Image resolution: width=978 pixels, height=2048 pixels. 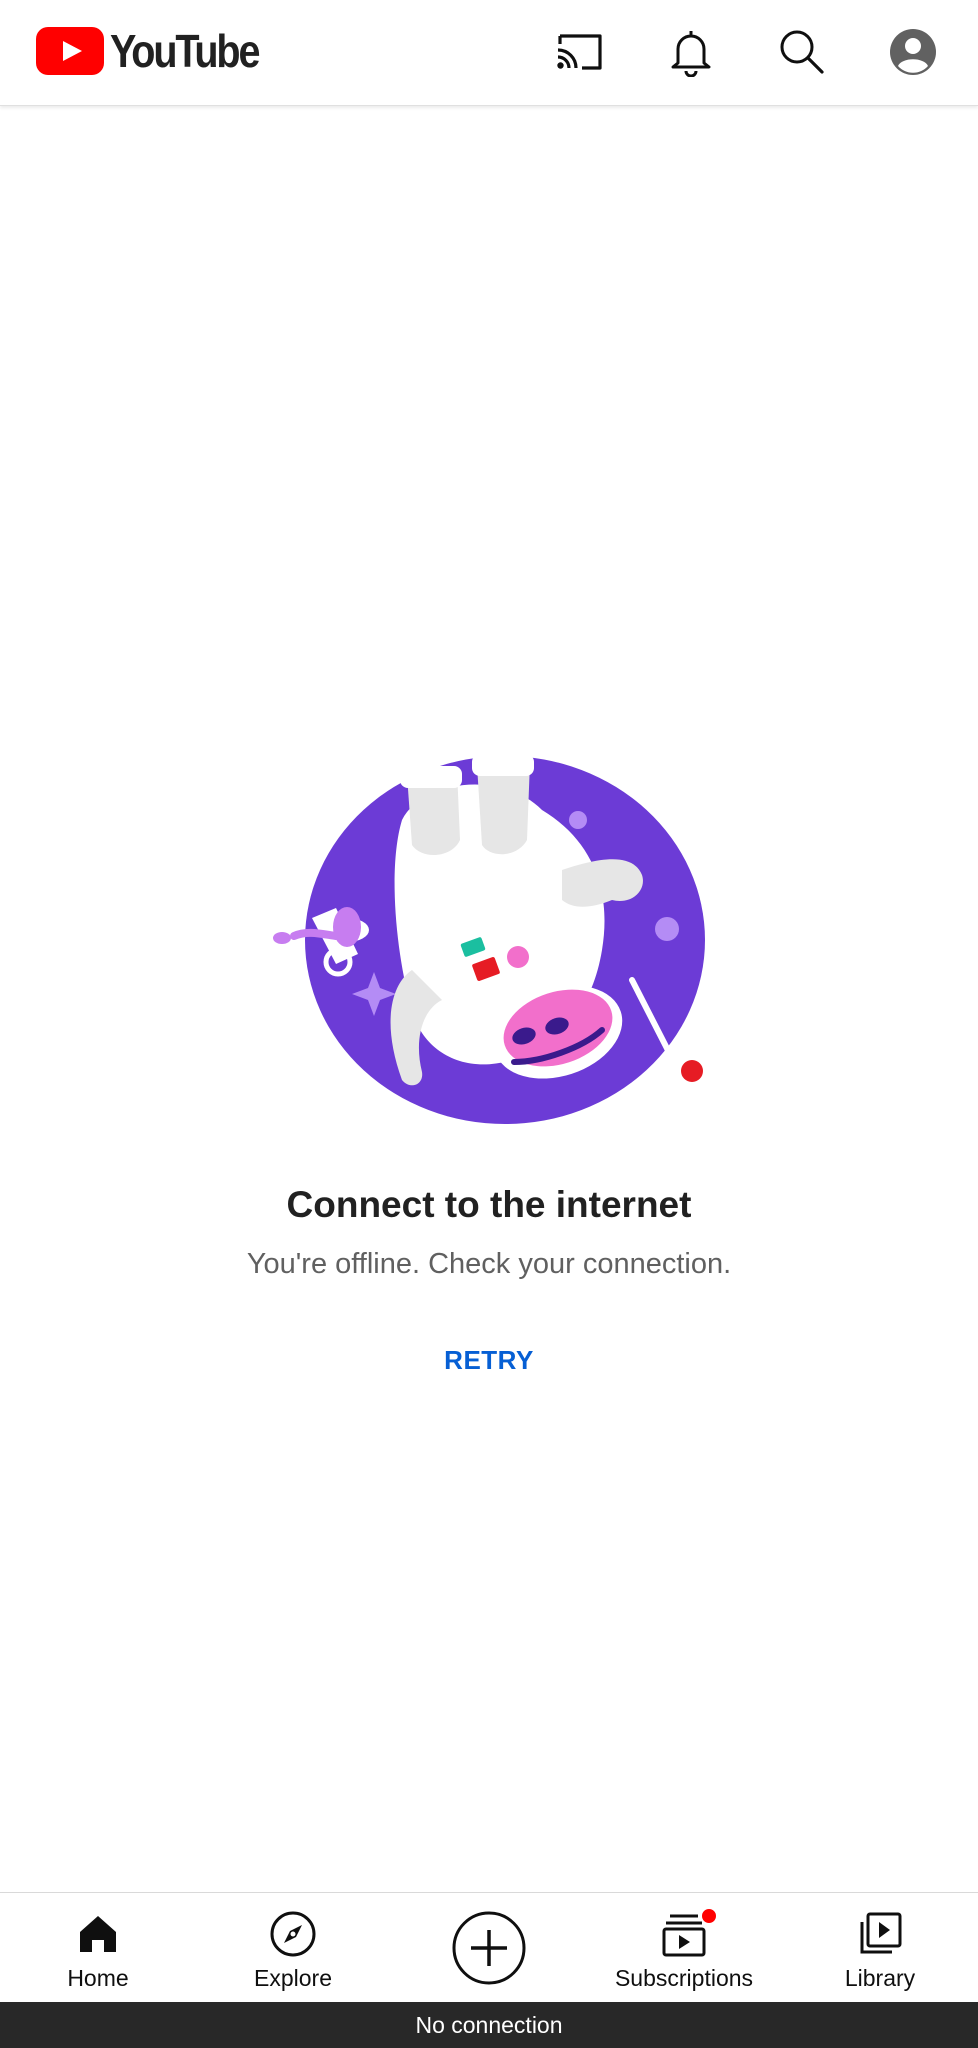 I want to click on offline-message: You're offline. Check your connection., so click(x=489, y=1264).